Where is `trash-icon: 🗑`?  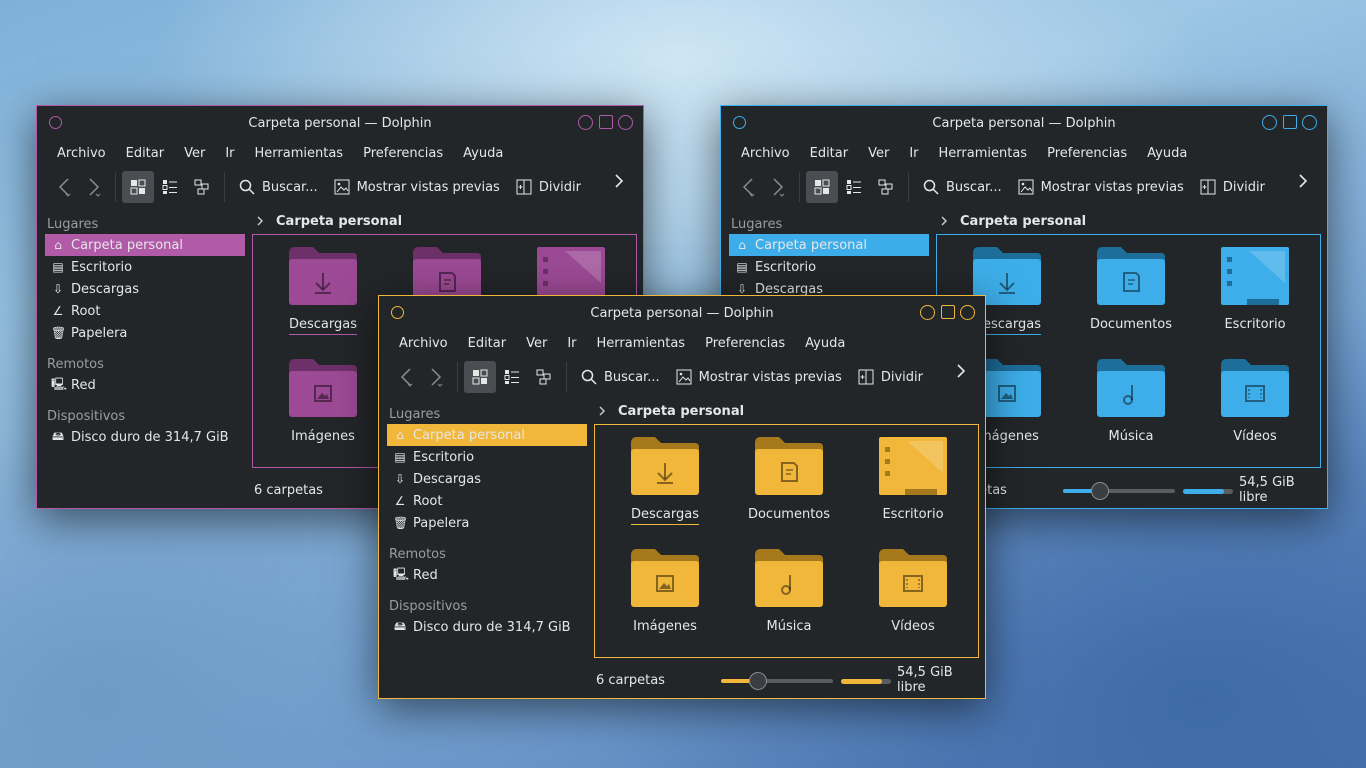 trash-icon: 🗑 is located at coordinates (401, 523).